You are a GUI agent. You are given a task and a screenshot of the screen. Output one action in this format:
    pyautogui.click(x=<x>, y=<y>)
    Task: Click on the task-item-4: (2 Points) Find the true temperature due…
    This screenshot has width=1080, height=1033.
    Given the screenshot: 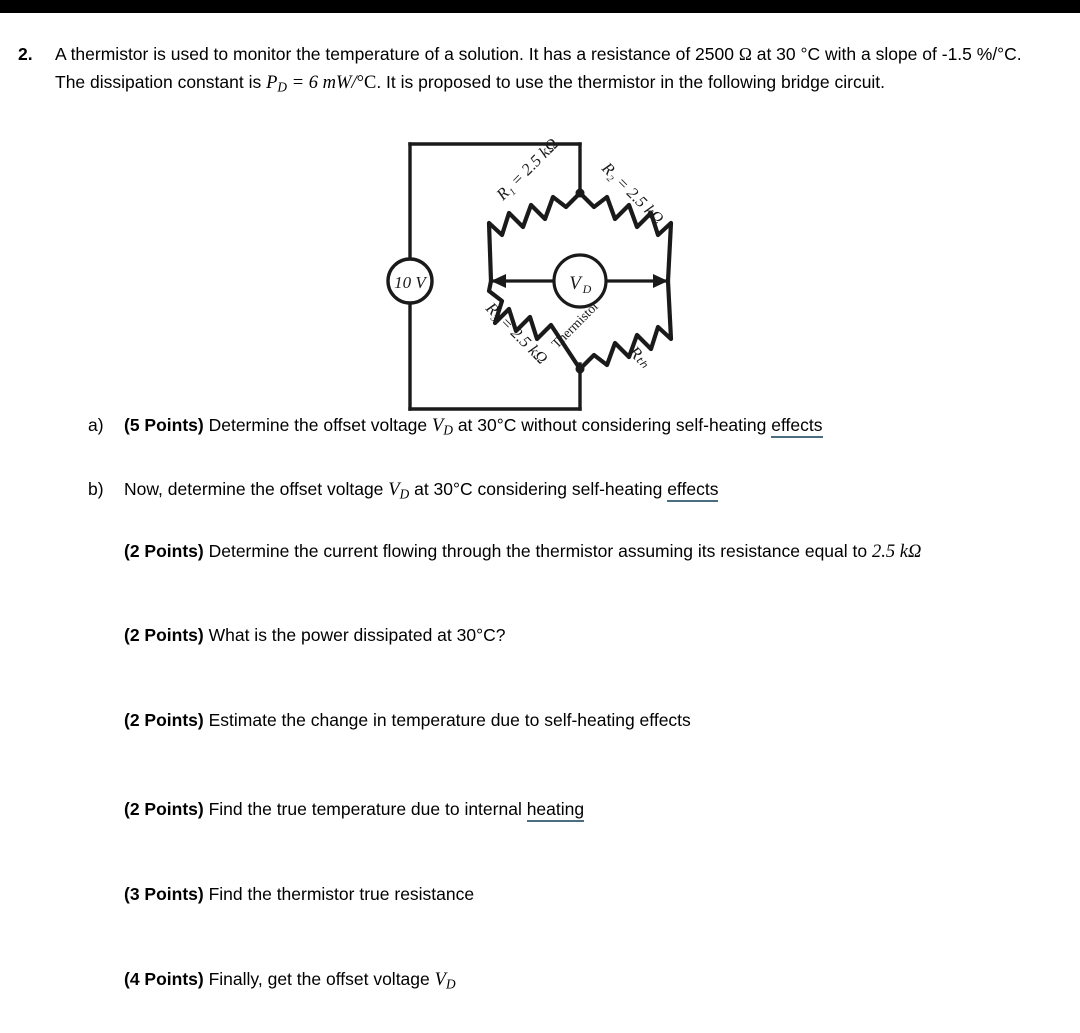 What is the action you would take?
    pyautogui.click(x=582, y=809)
    